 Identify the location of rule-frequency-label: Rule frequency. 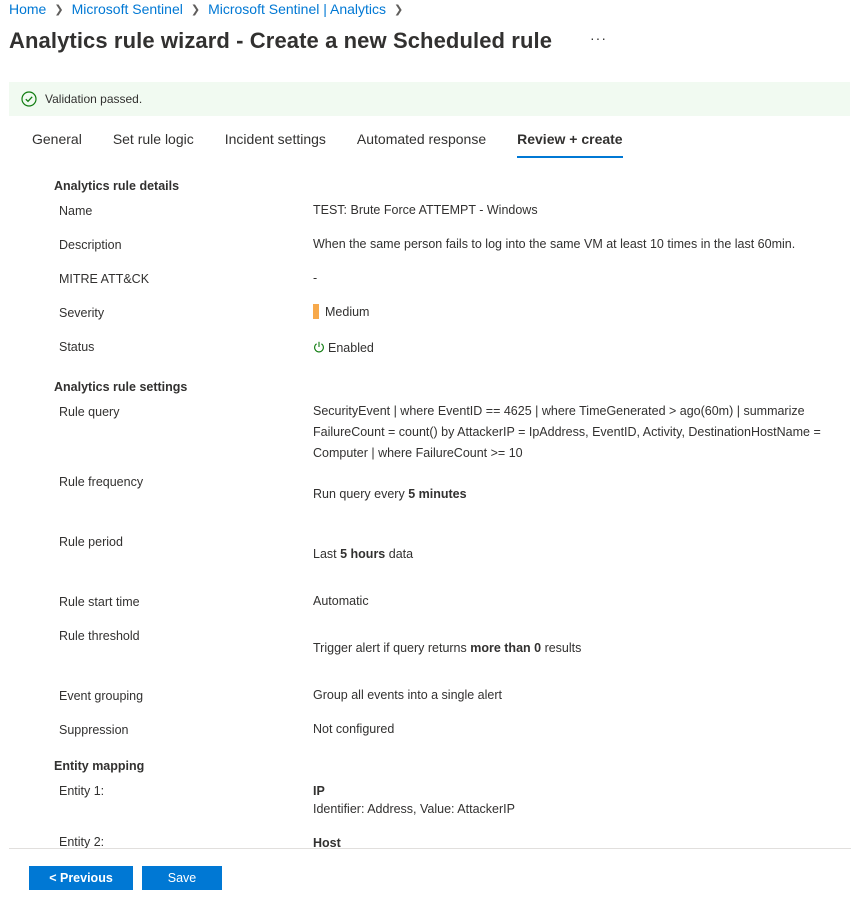
(101, 482).